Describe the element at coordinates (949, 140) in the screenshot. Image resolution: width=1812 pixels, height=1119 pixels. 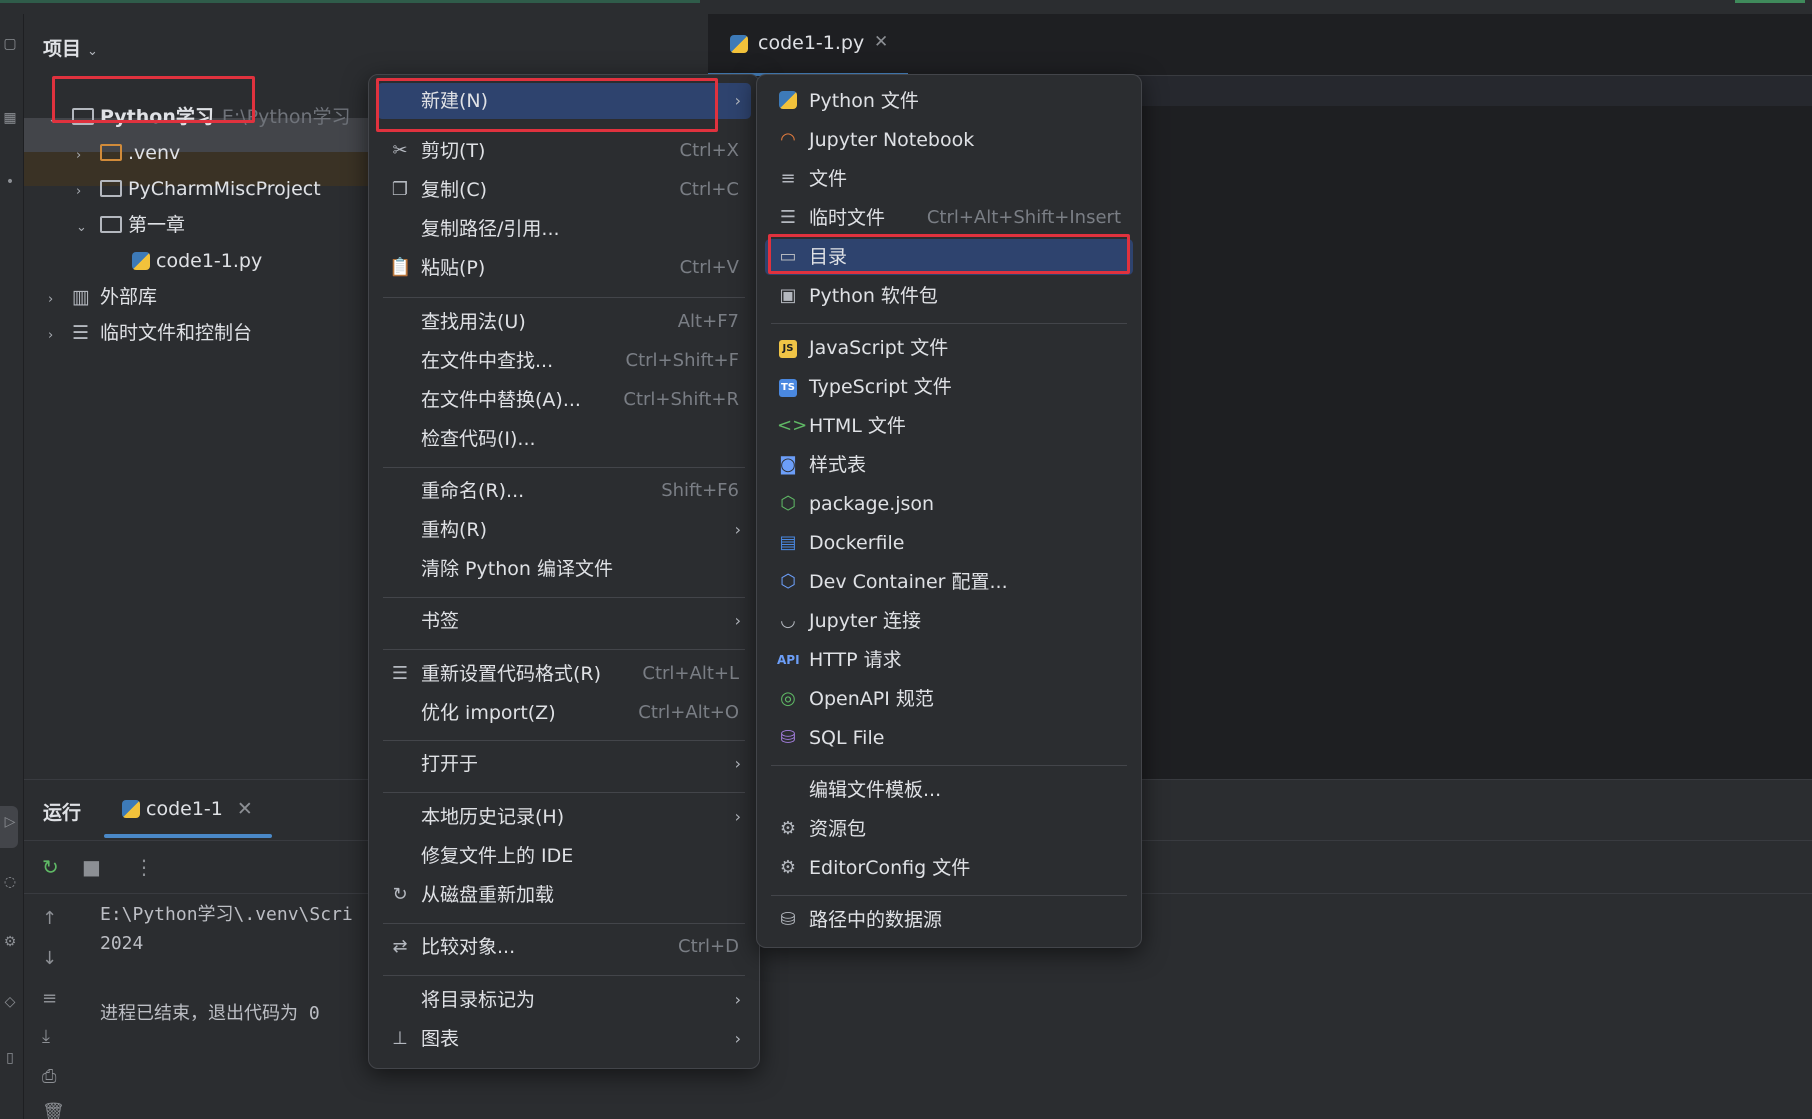
I see `submenu-item-jupyter-notebook: ◠ Jupyter Notebook` at that location.